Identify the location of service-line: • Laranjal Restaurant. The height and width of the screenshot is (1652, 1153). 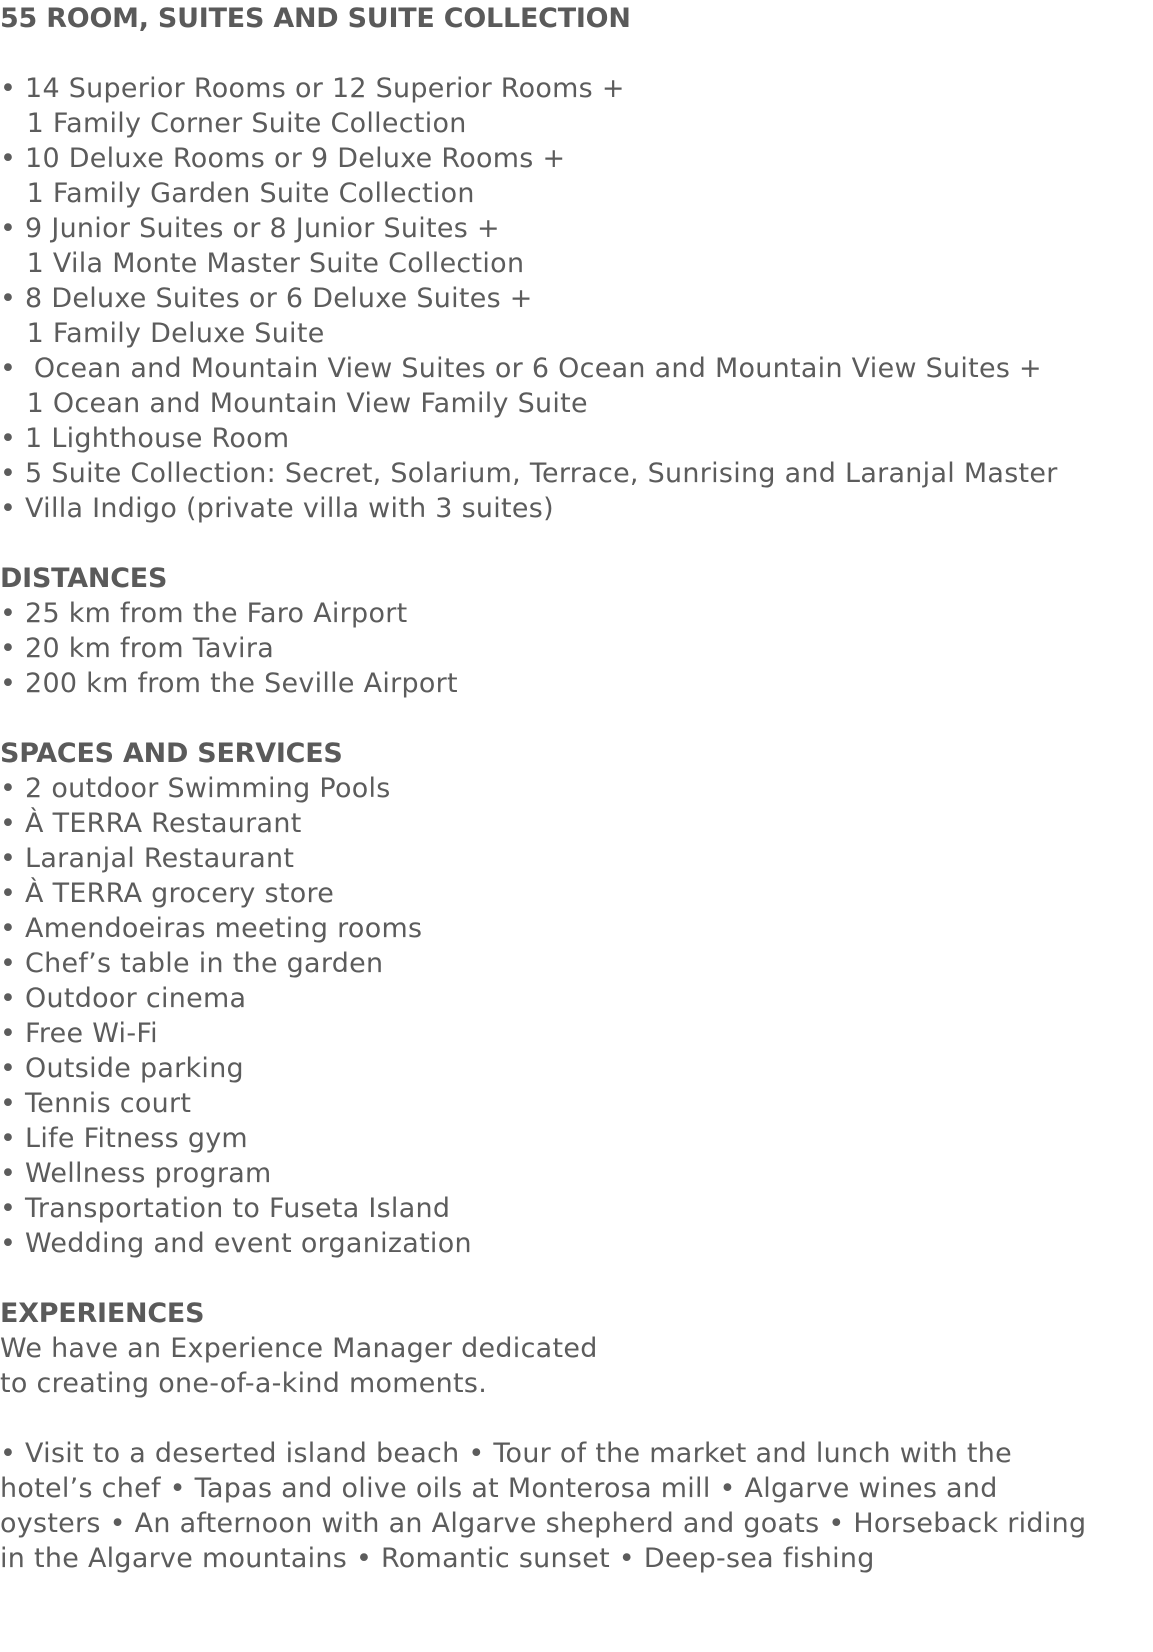
(147, 858).